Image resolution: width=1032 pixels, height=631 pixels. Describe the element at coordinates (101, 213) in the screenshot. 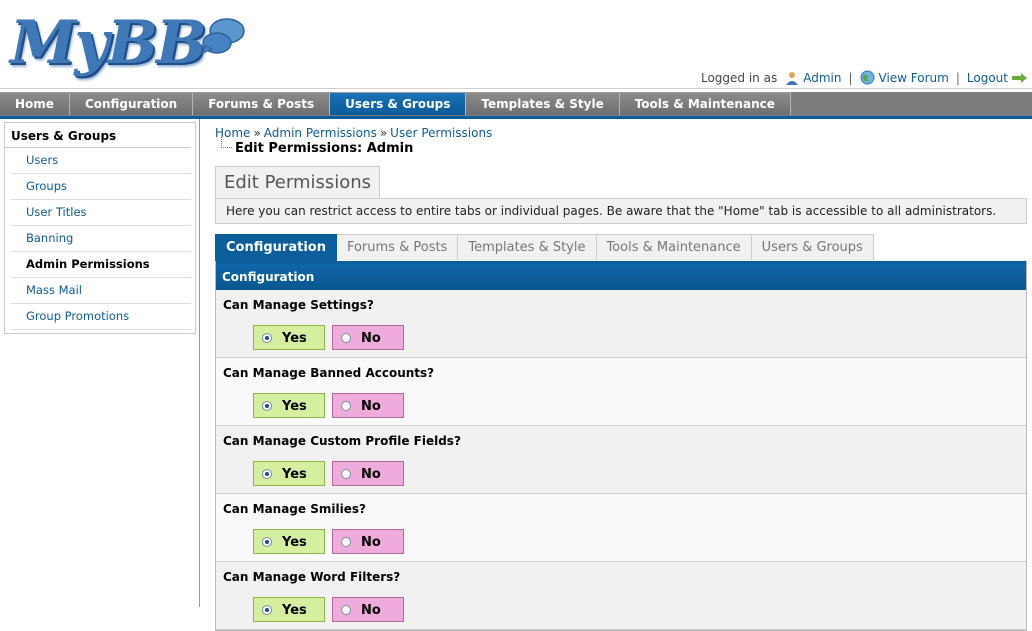

I see `sidebar-item-user-titles: User Titles` at that location.